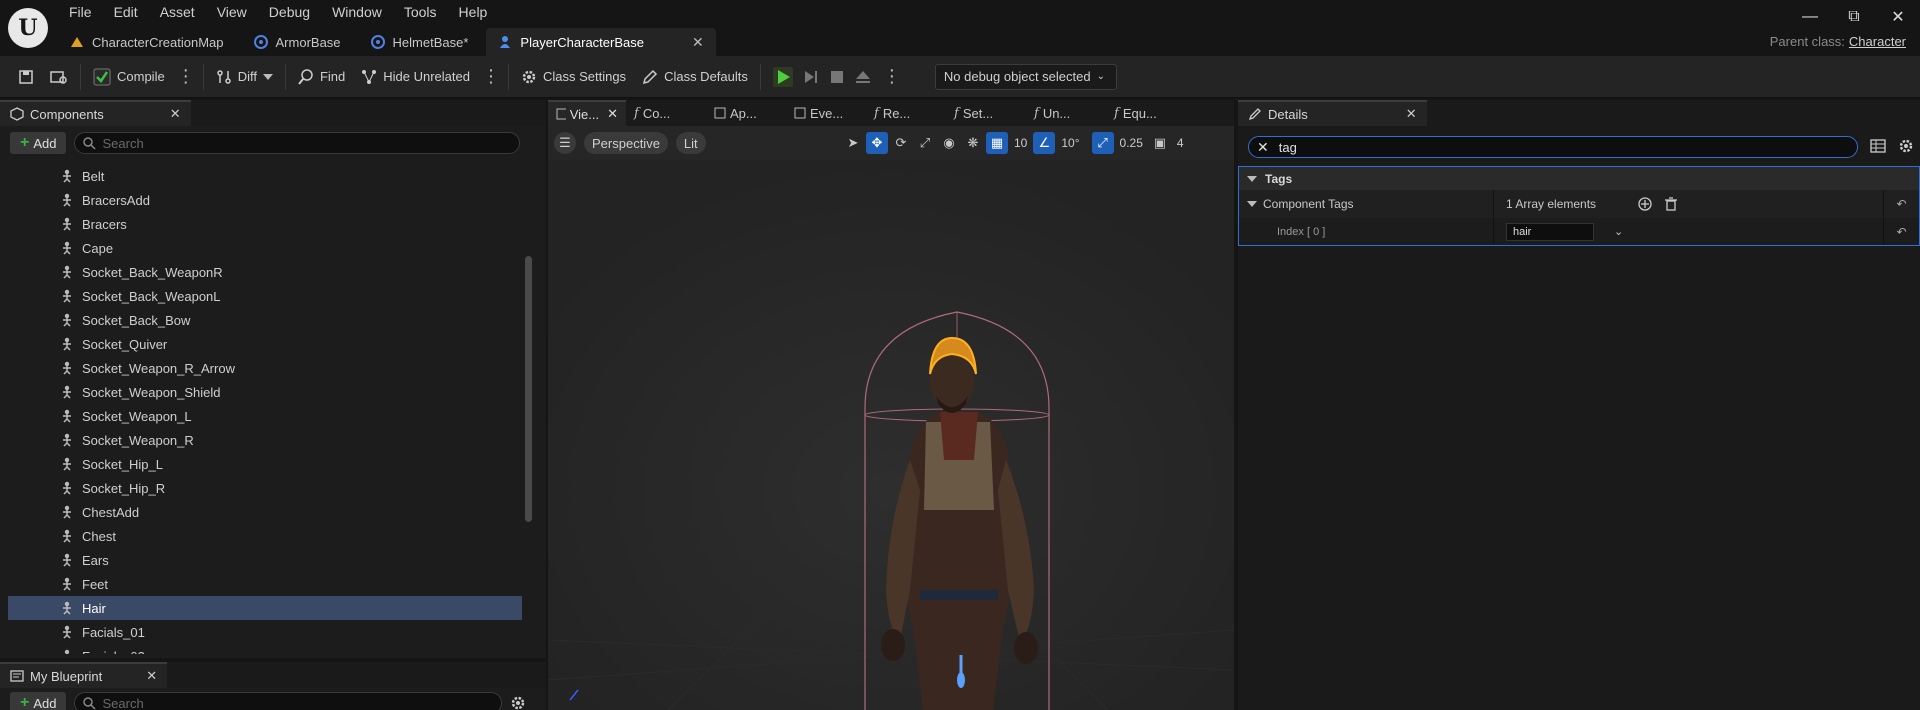 Image resolution: width=1920 pixels, height=710 pixels. What do you see at coordinates (297, 42) in the screenshot?
I see `tab-armorbase: ArmorBase` at bounding box center [297, 42].